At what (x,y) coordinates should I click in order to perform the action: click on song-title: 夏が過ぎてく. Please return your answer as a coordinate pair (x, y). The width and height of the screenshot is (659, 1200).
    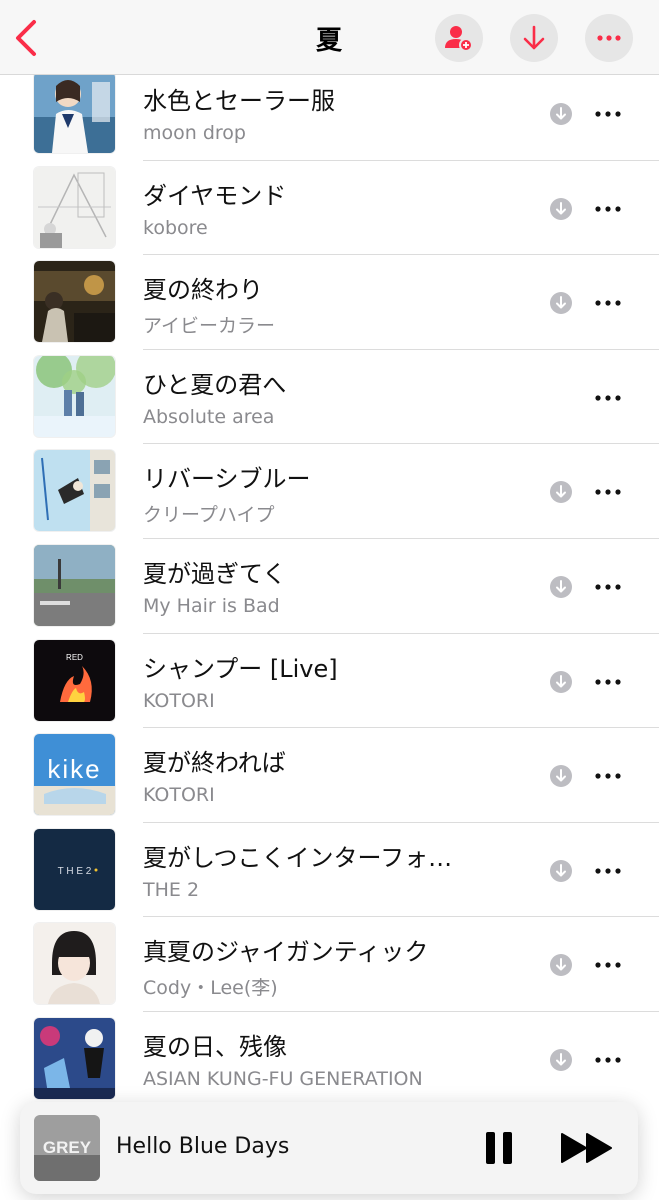
    Looking at the image, I should click on (215, 573).